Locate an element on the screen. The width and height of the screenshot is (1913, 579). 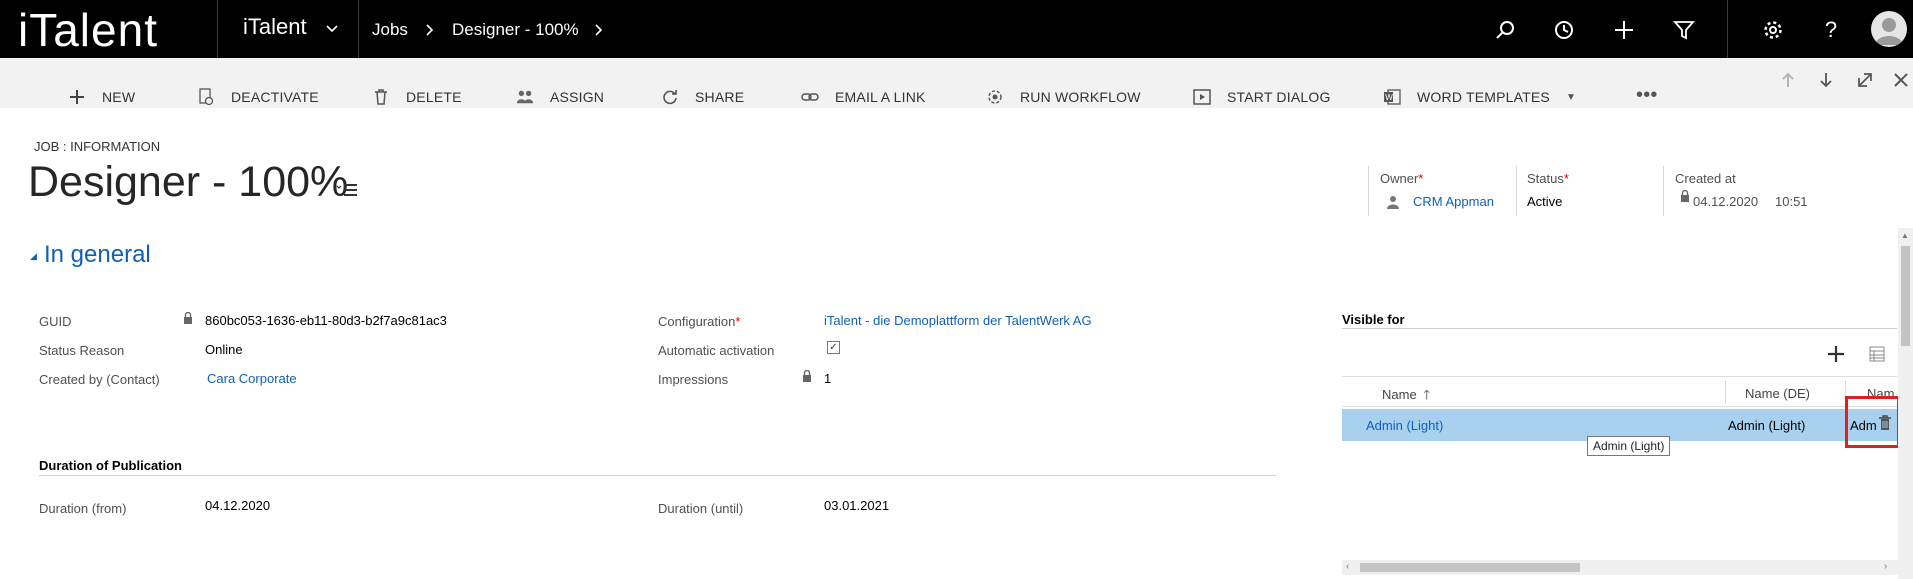
subgrid-title: Visible for is located at coordinates (1373, 319).